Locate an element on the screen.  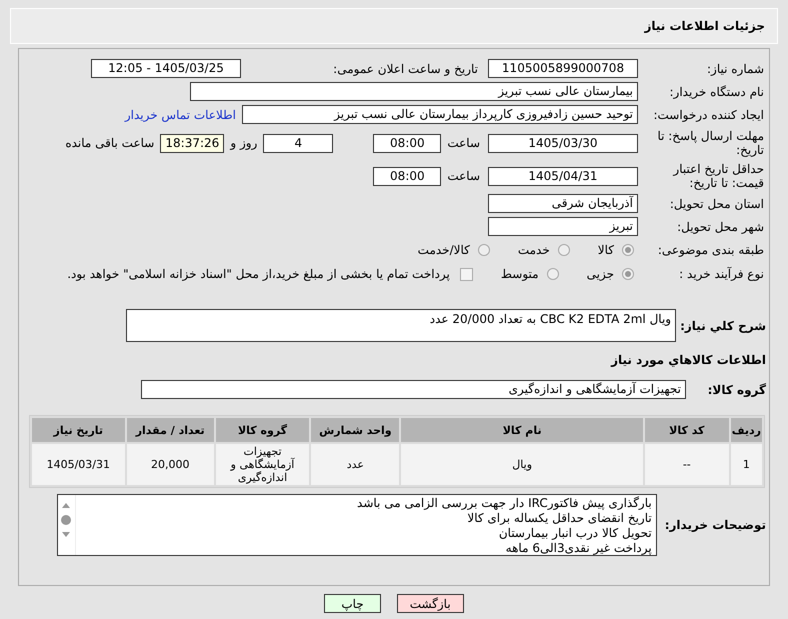
column-header: ردیف is located at coordinates (746, 430).